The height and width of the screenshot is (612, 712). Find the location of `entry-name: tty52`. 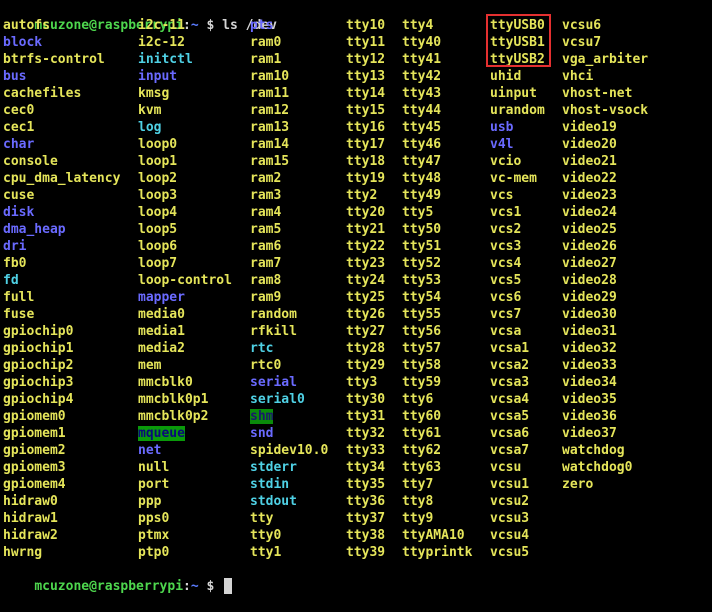

entry-name: tty52 is located at coordinates (422, 263).